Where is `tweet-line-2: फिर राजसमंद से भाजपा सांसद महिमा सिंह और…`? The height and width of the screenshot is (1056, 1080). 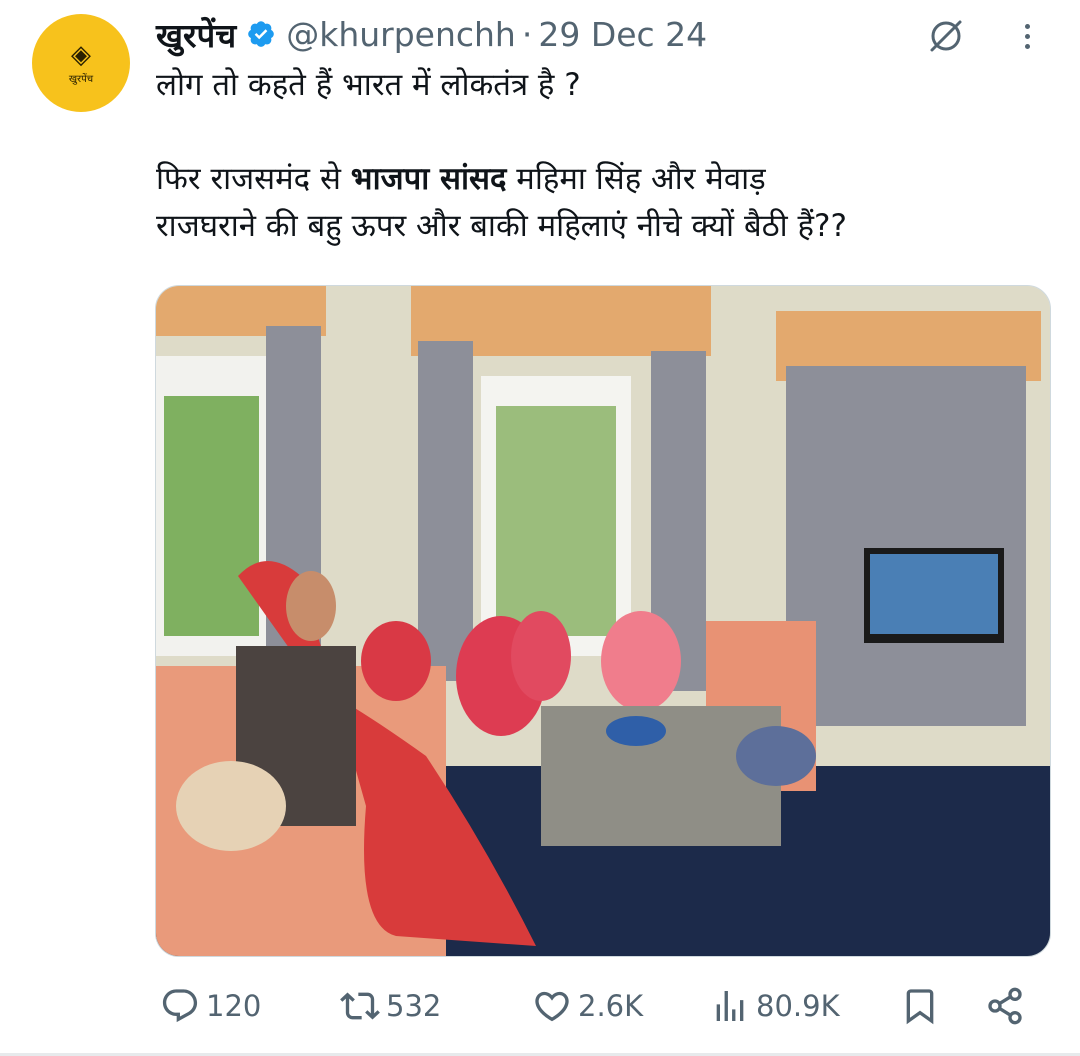
tweet-line-2: फिर राजसमंद से भाजपा सांसद महिमा सिंह और… is located at coordinates (461, 179).